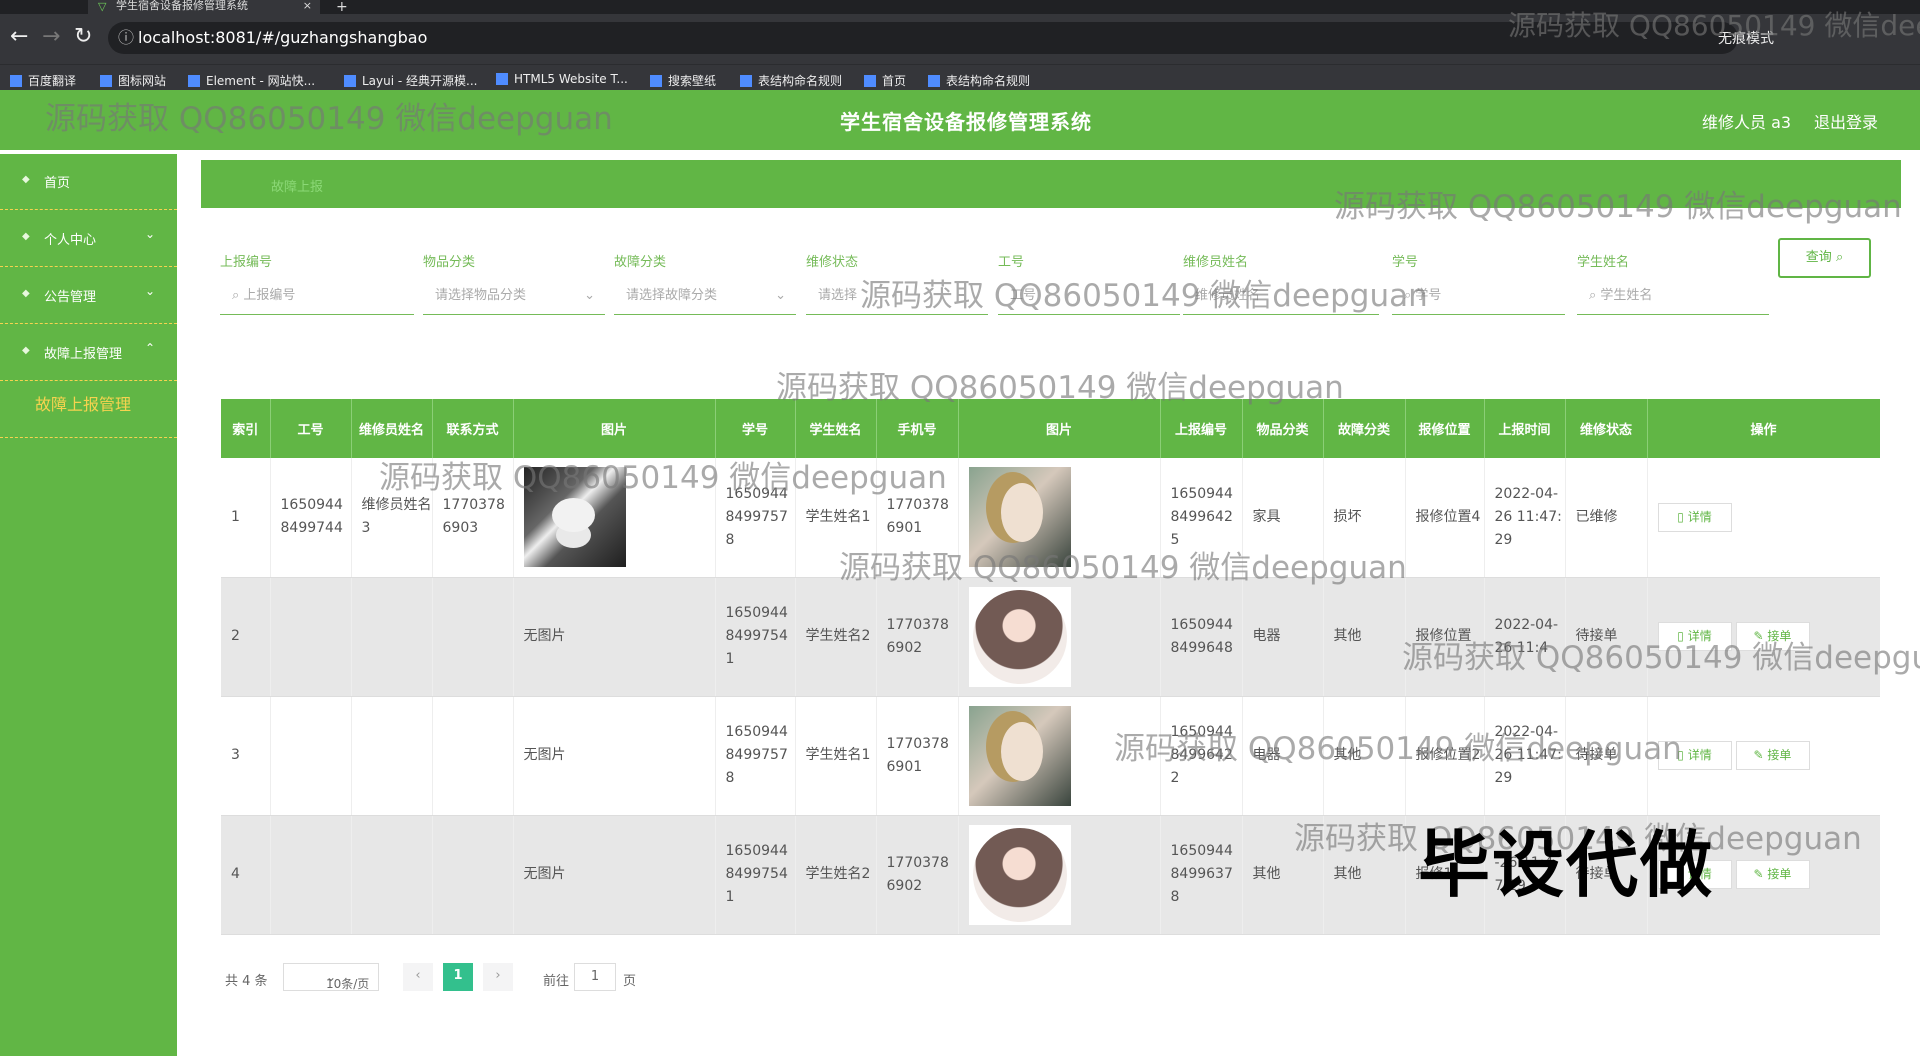 The height and width of the screenshot is (1056, 1920). Describe the element at coordinates (19, 37) in the screenshot. I see `back-icon: ←` at that location.